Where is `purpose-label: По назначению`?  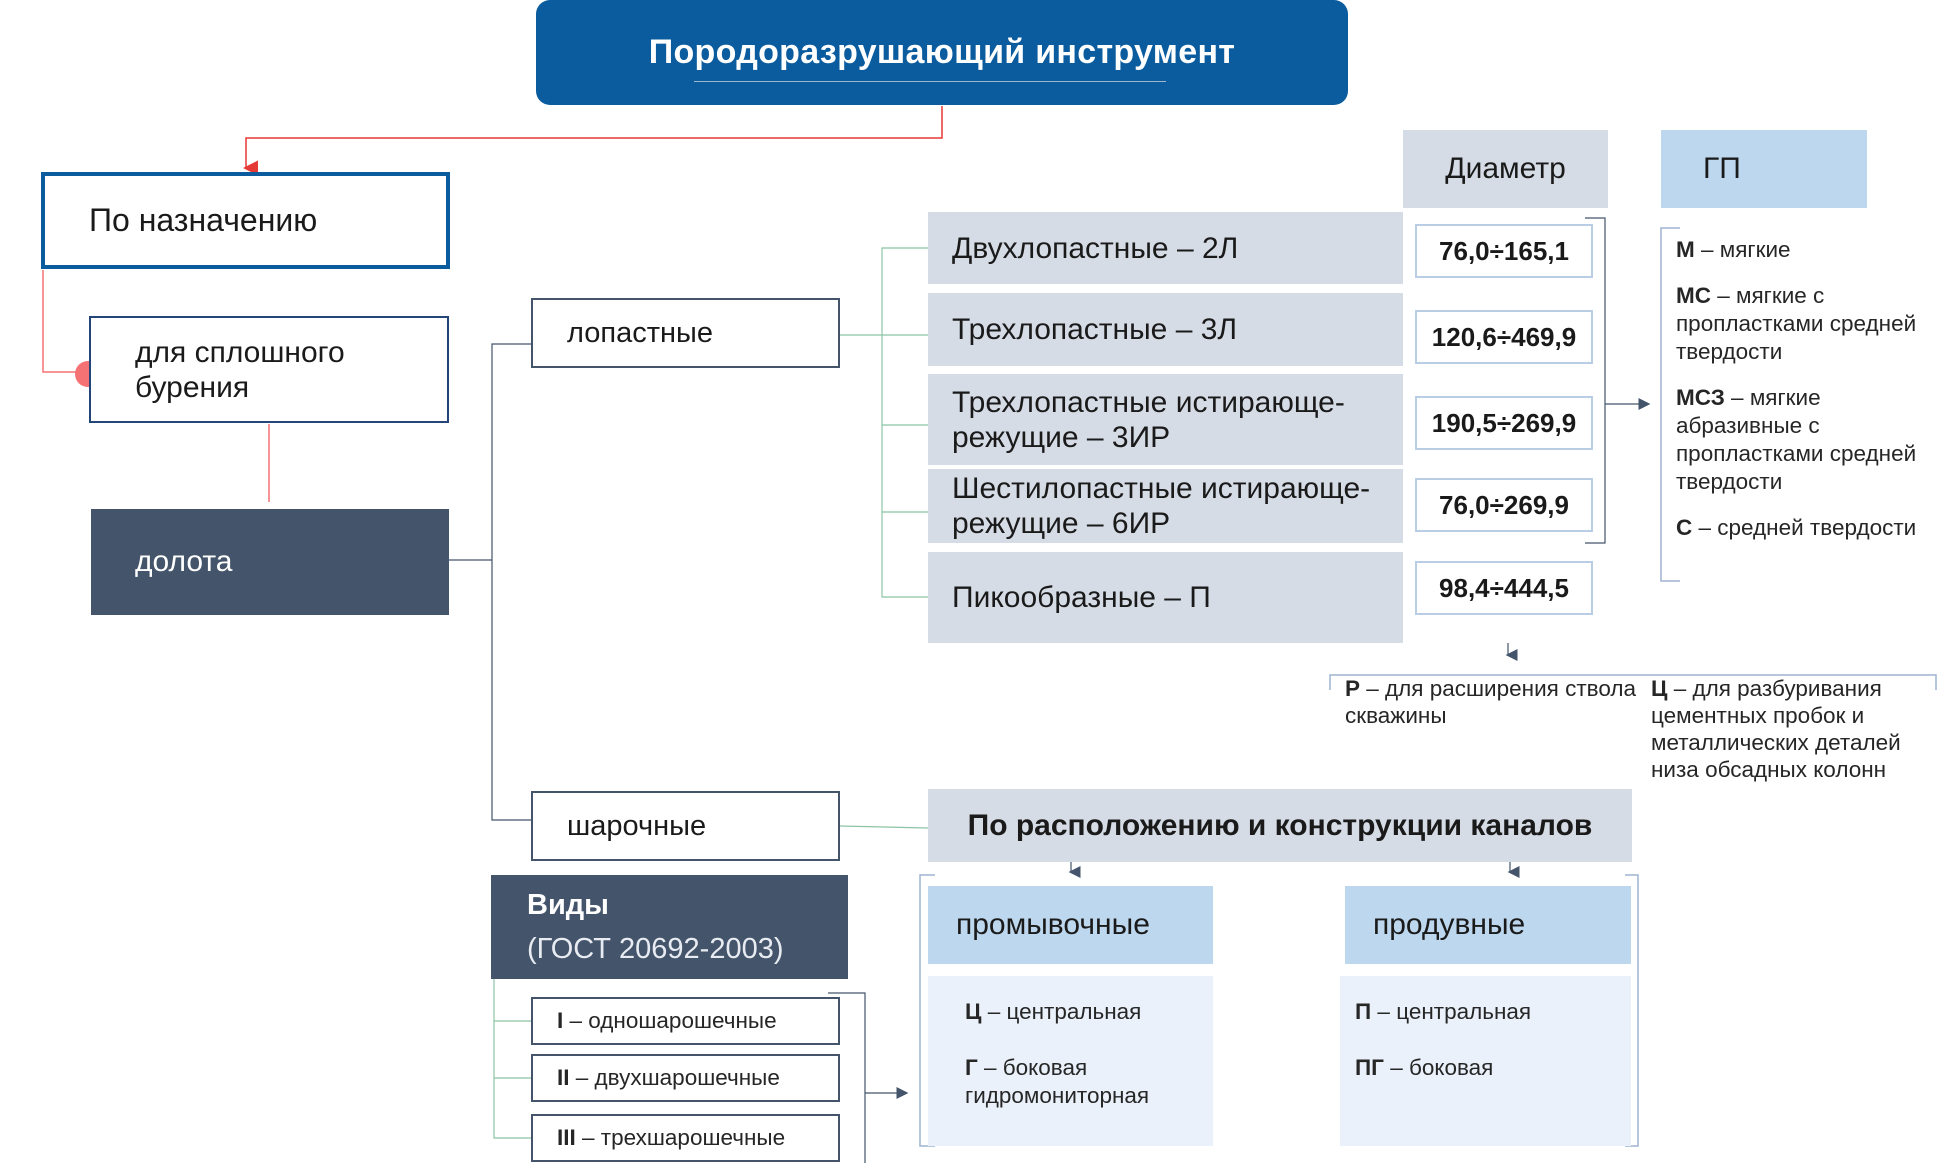 purpose-label: По назначению is located at coordinates (203, 220).